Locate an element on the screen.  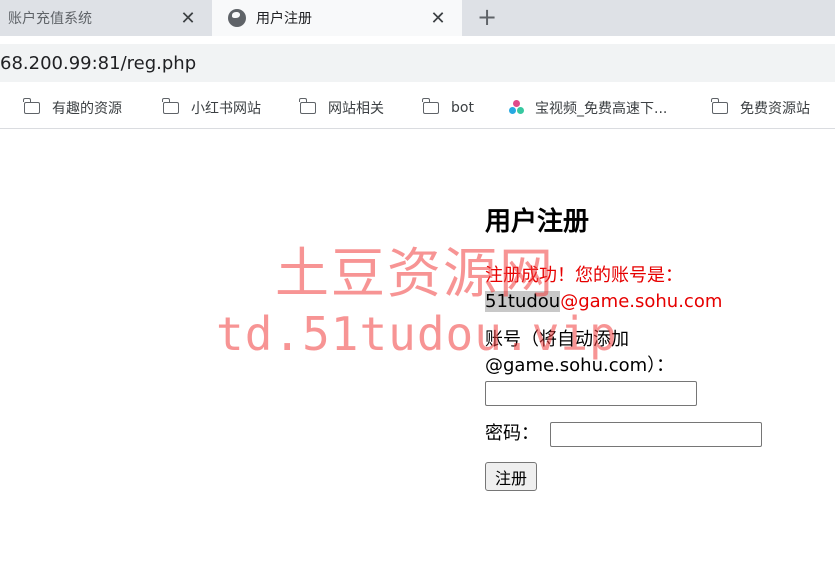
bookmark-interesting-resources: 有趣的资源 is located at coordinates (72, 108).